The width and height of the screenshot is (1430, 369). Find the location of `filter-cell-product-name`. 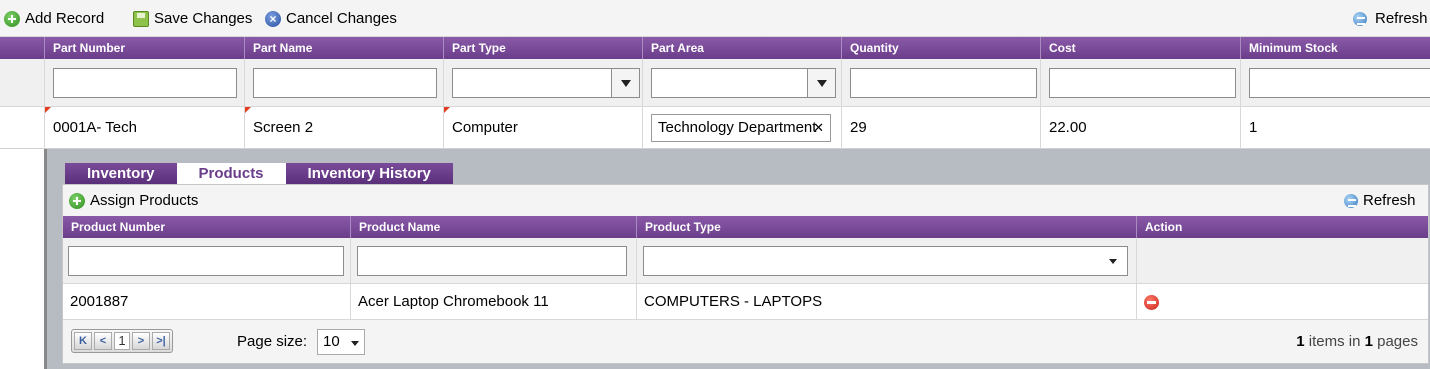

filter-cell-product-name is located at coordinates (493, 261).